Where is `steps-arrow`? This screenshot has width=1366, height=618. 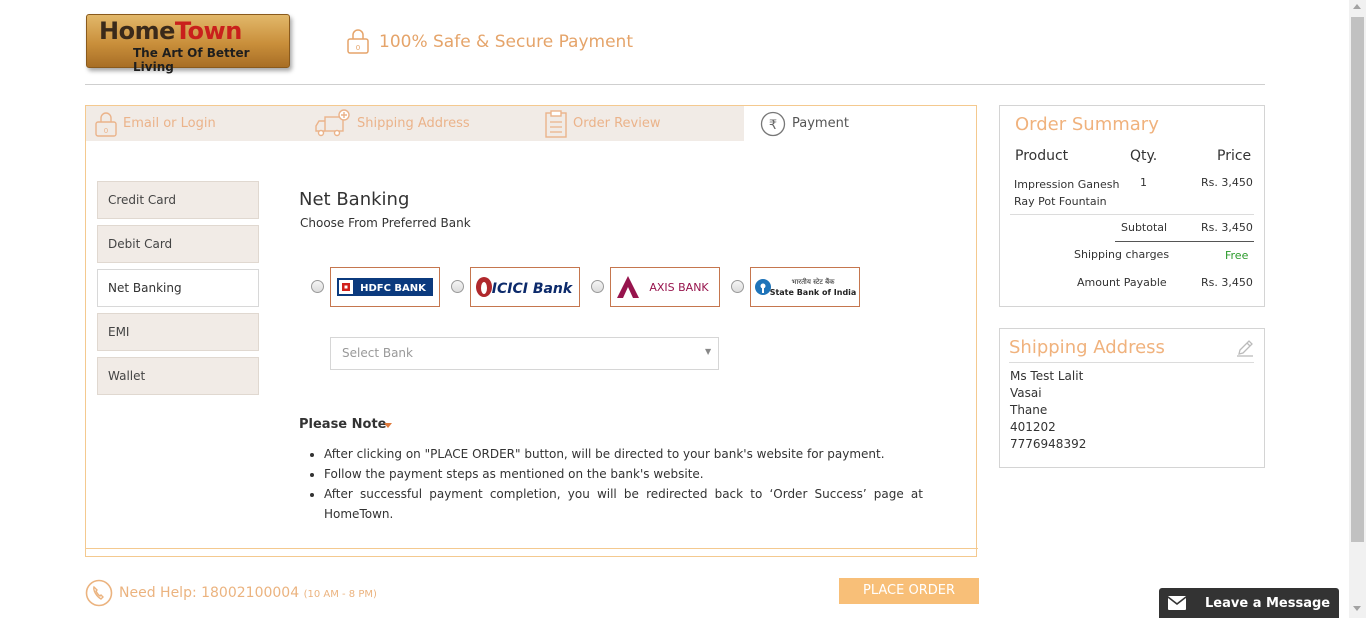
steps-arrow is located at coordinates (740, 123).